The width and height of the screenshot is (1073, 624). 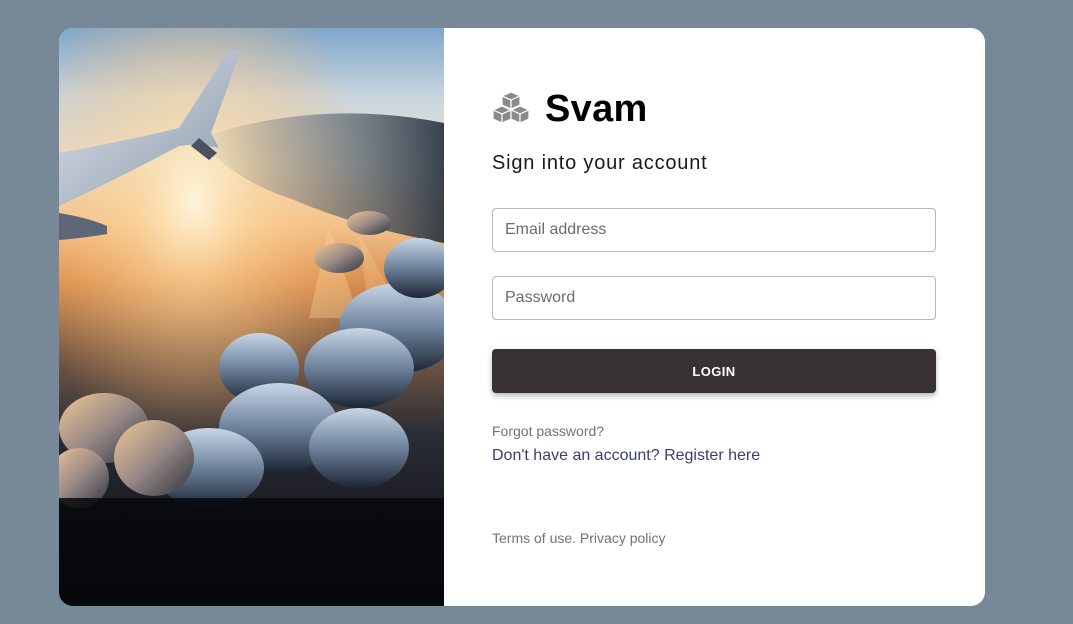 I want to click on forgot-password-link: Forgot password?, so click(x=548, y=431).